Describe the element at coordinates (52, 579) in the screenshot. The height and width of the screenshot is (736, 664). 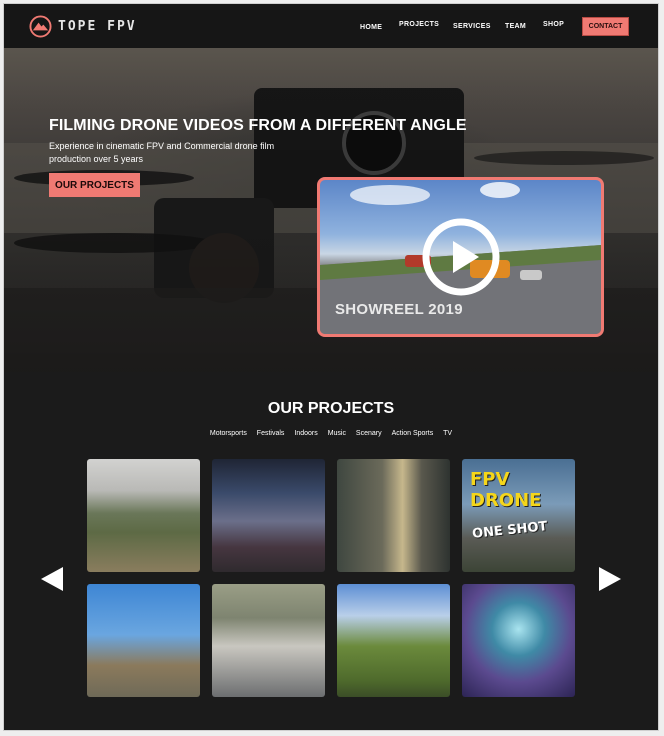
I see `arrow-left-icon` at that location.